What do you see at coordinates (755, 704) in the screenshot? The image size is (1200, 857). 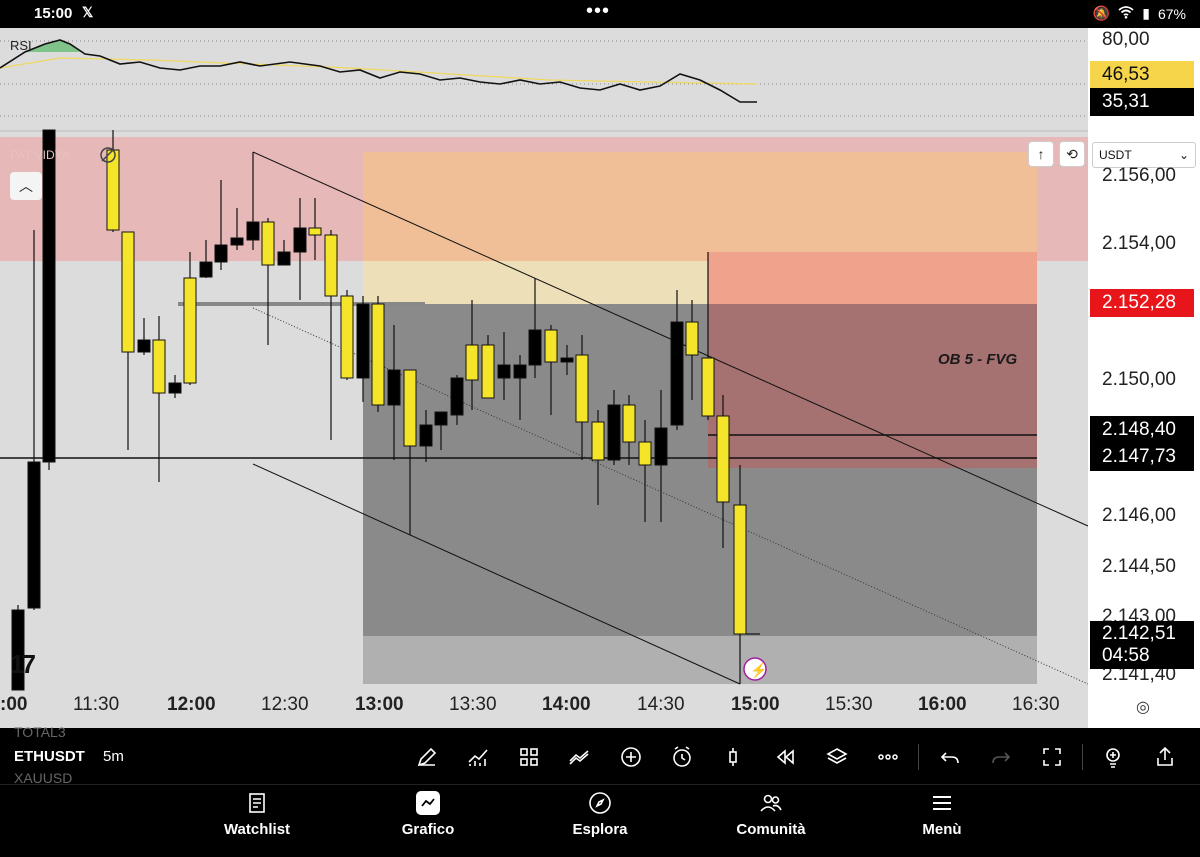 I see `time-axis-label: 15:00` at bounding box center [755, 704].